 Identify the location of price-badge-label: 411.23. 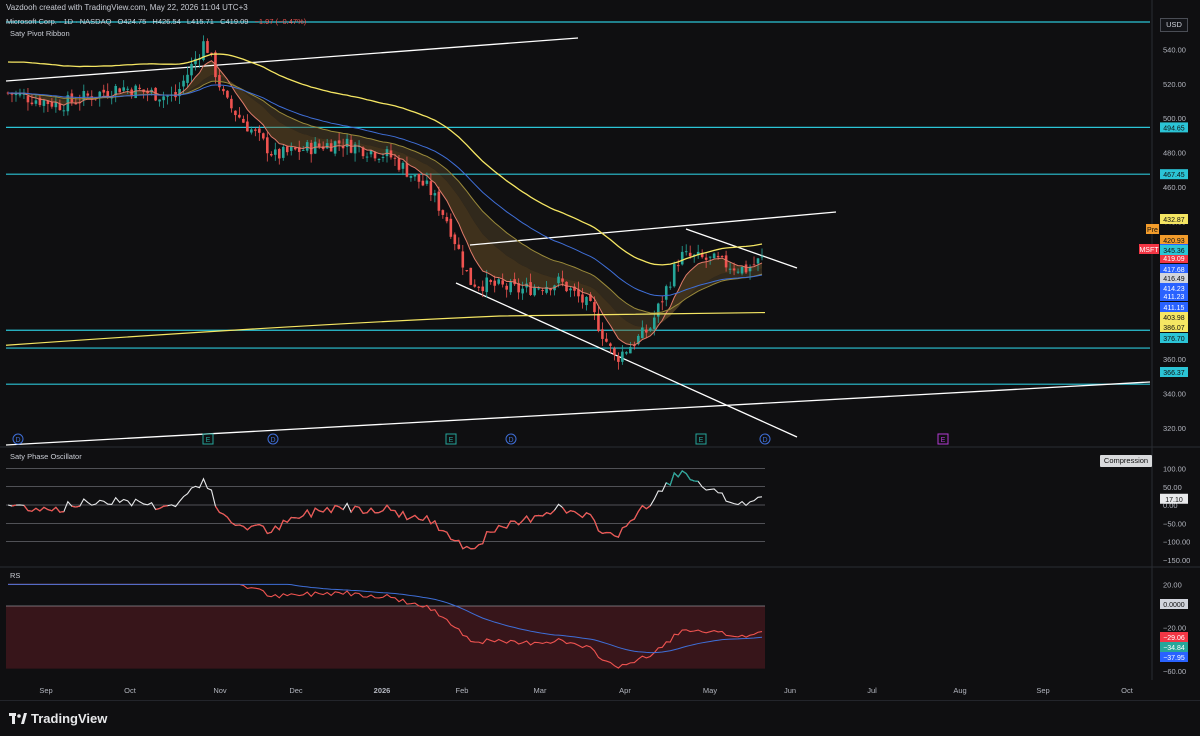
(1174, 297).